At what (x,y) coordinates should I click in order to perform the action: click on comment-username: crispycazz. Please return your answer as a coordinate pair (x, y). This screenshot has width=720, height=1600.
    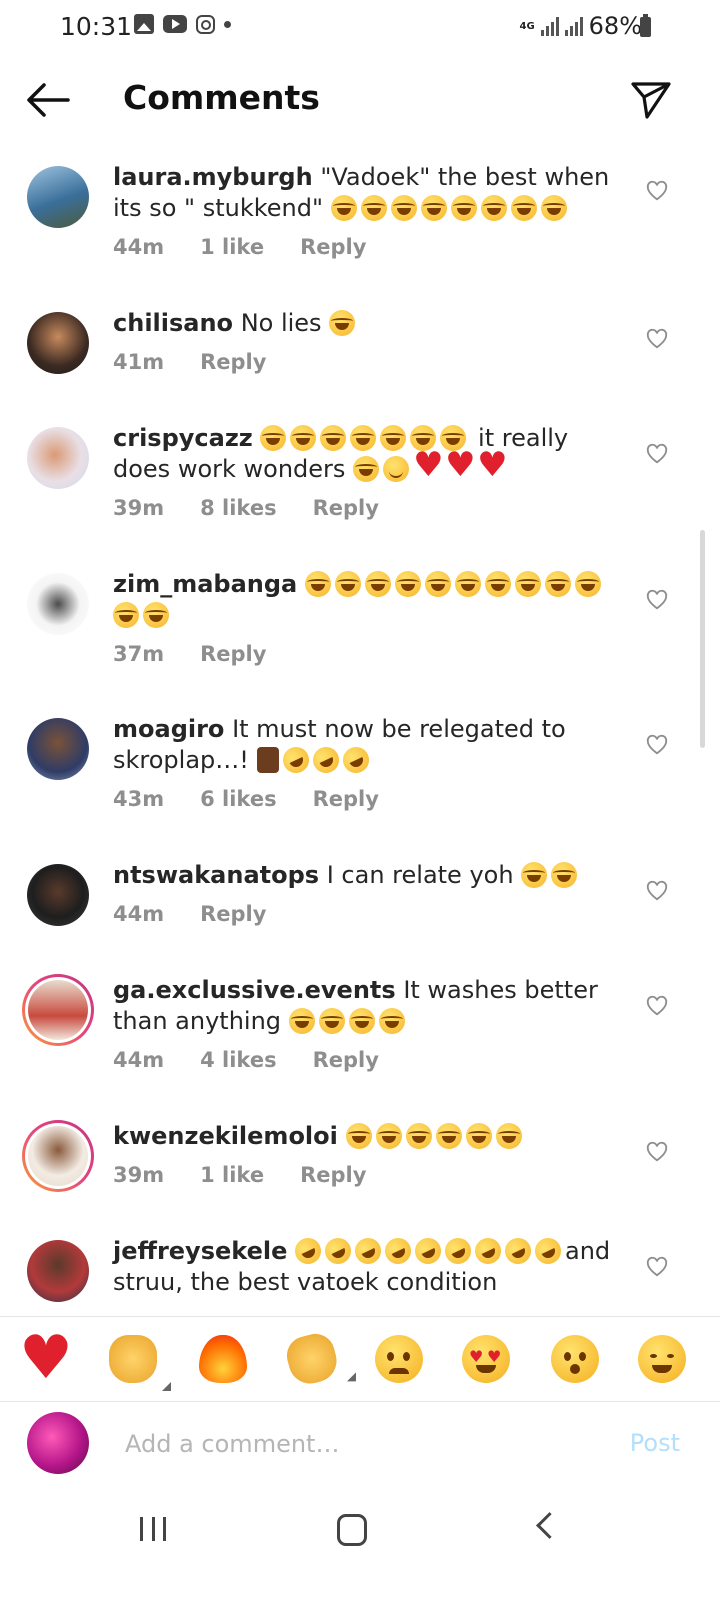
    Looking at the image, I should click on (183, 438).